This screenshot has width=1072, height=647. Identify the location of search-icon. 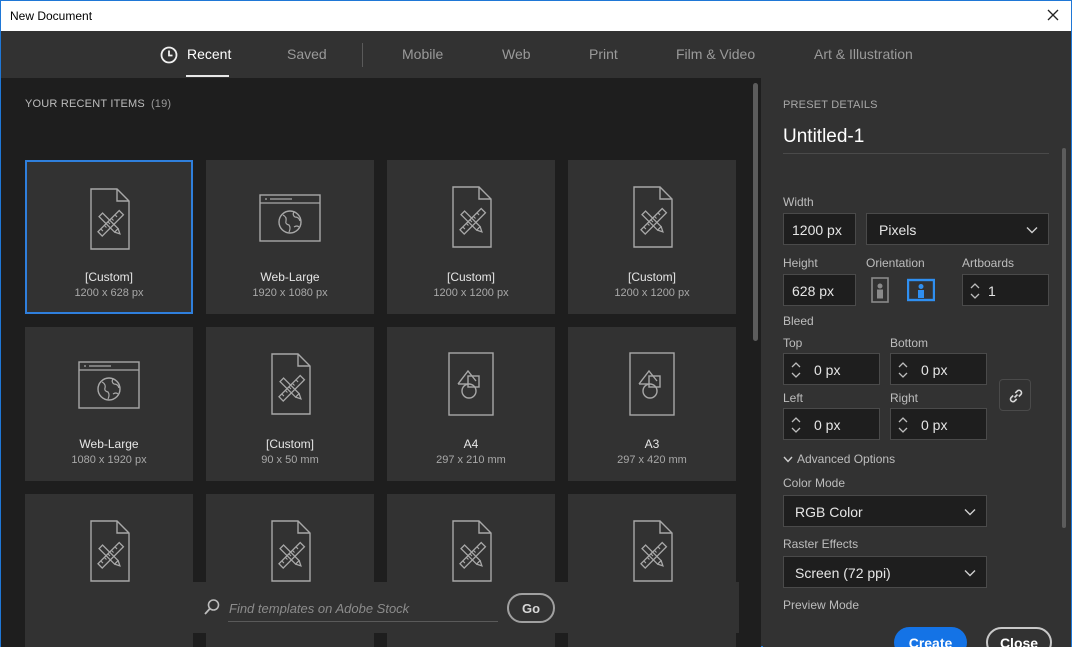
(212, 607).